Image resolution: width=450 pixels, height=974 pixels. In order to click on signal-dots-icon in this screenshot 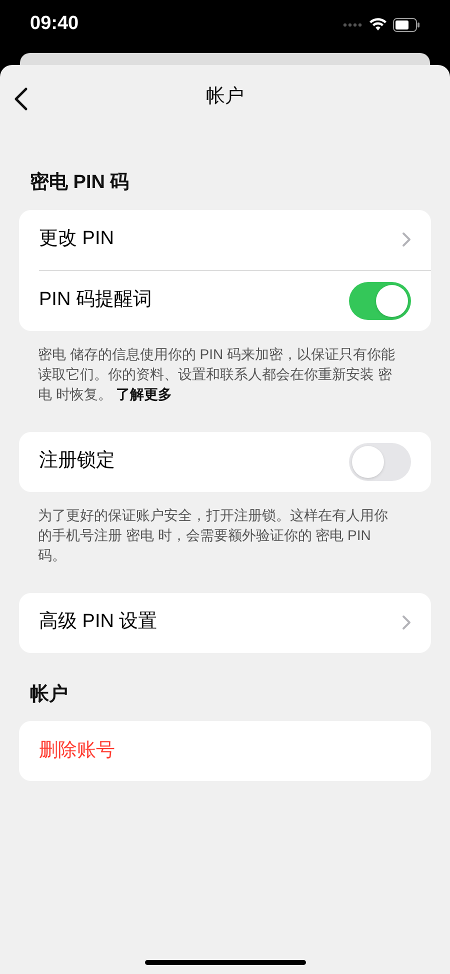, I will do `click(353, 24)`.